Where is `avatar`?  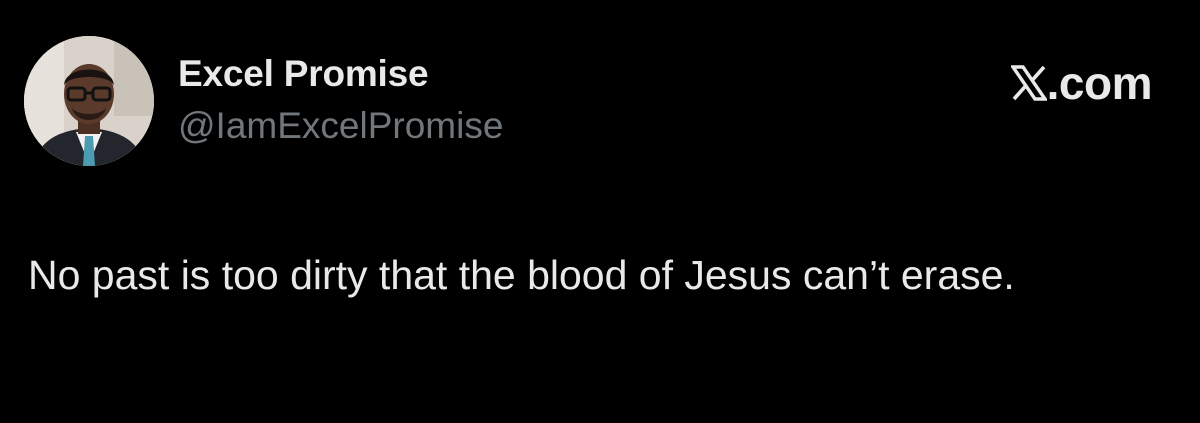
avatar is located at coordinates (89, 101).